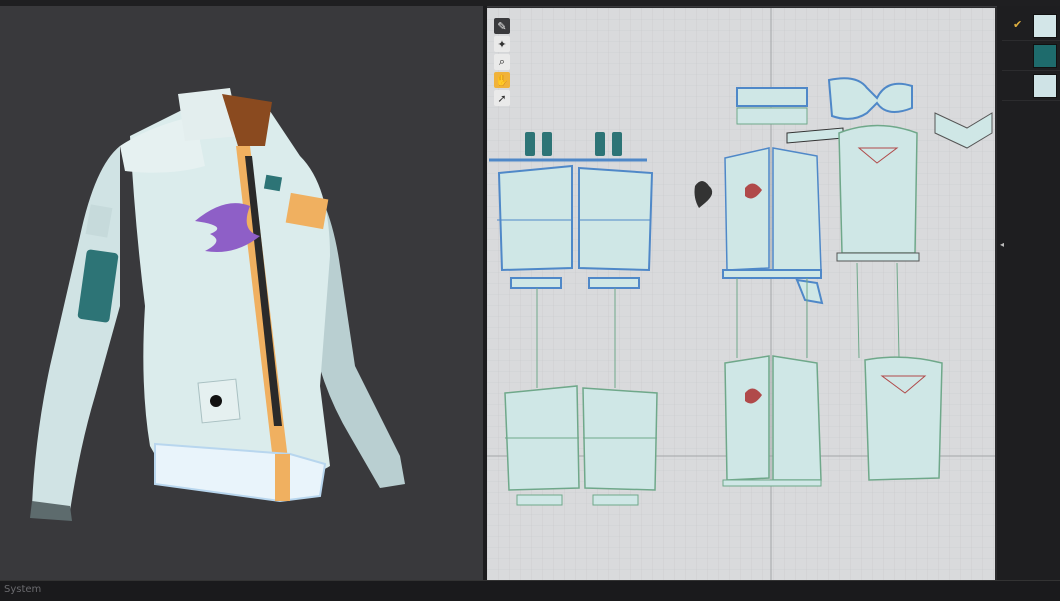 The width and height of the screenshot is (1060, 601). Describe the element at coordinates (1030, 245) in the screenshot. I see `panel-splitter-handle: ◂` at that location.